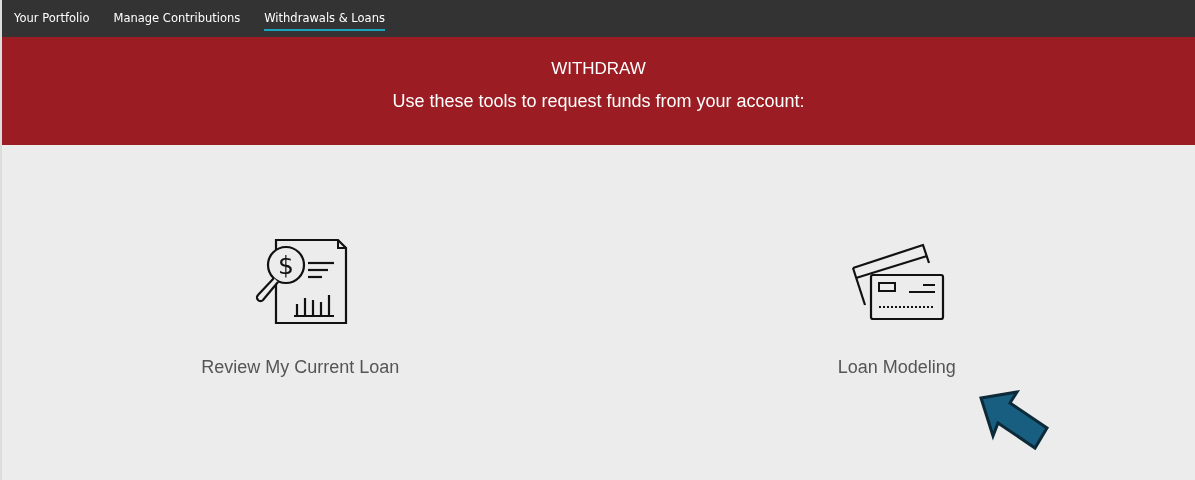 The image size is (1195, 480). Describe the element at coordinates (177, 18) in the screenshot. I see `nav-tab: Manage Contributions` at that location.